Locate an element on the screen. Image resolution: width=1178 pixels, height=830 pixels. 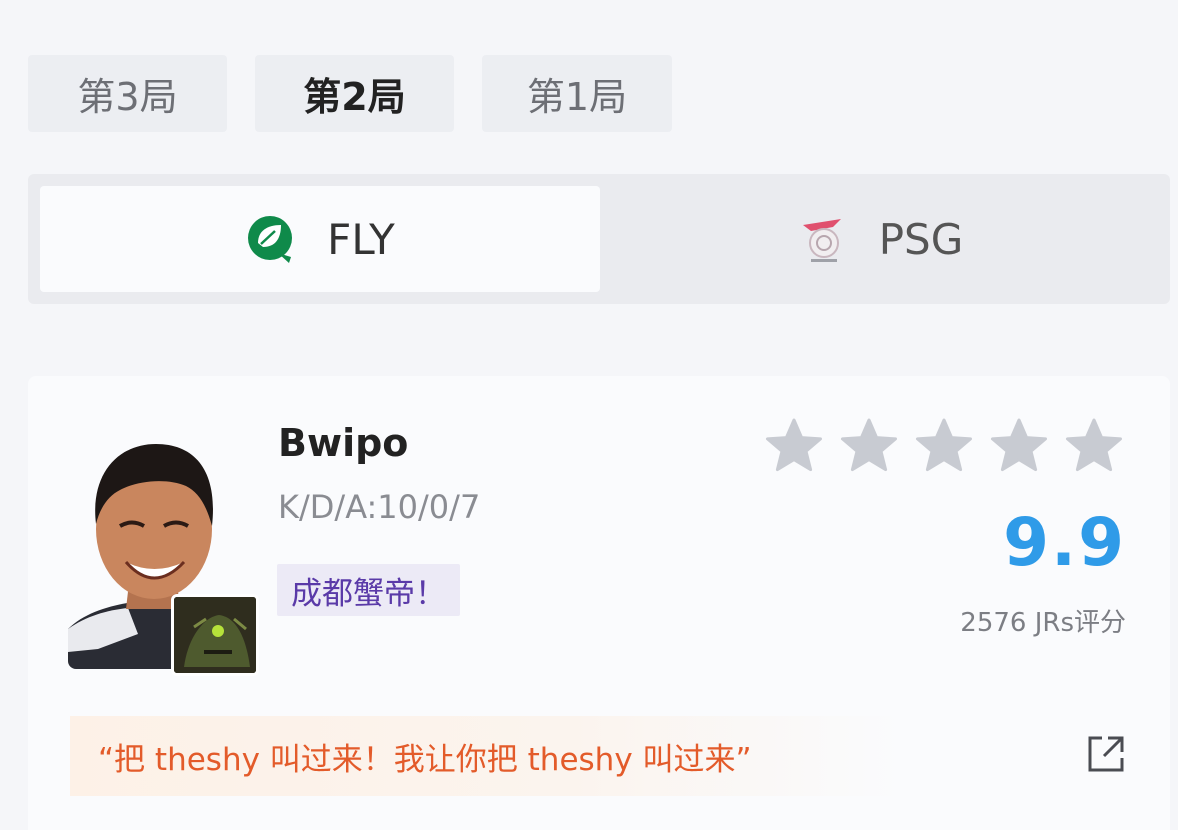
player-tag: 成都蟹帝！ is located at coordinates (368, 590).